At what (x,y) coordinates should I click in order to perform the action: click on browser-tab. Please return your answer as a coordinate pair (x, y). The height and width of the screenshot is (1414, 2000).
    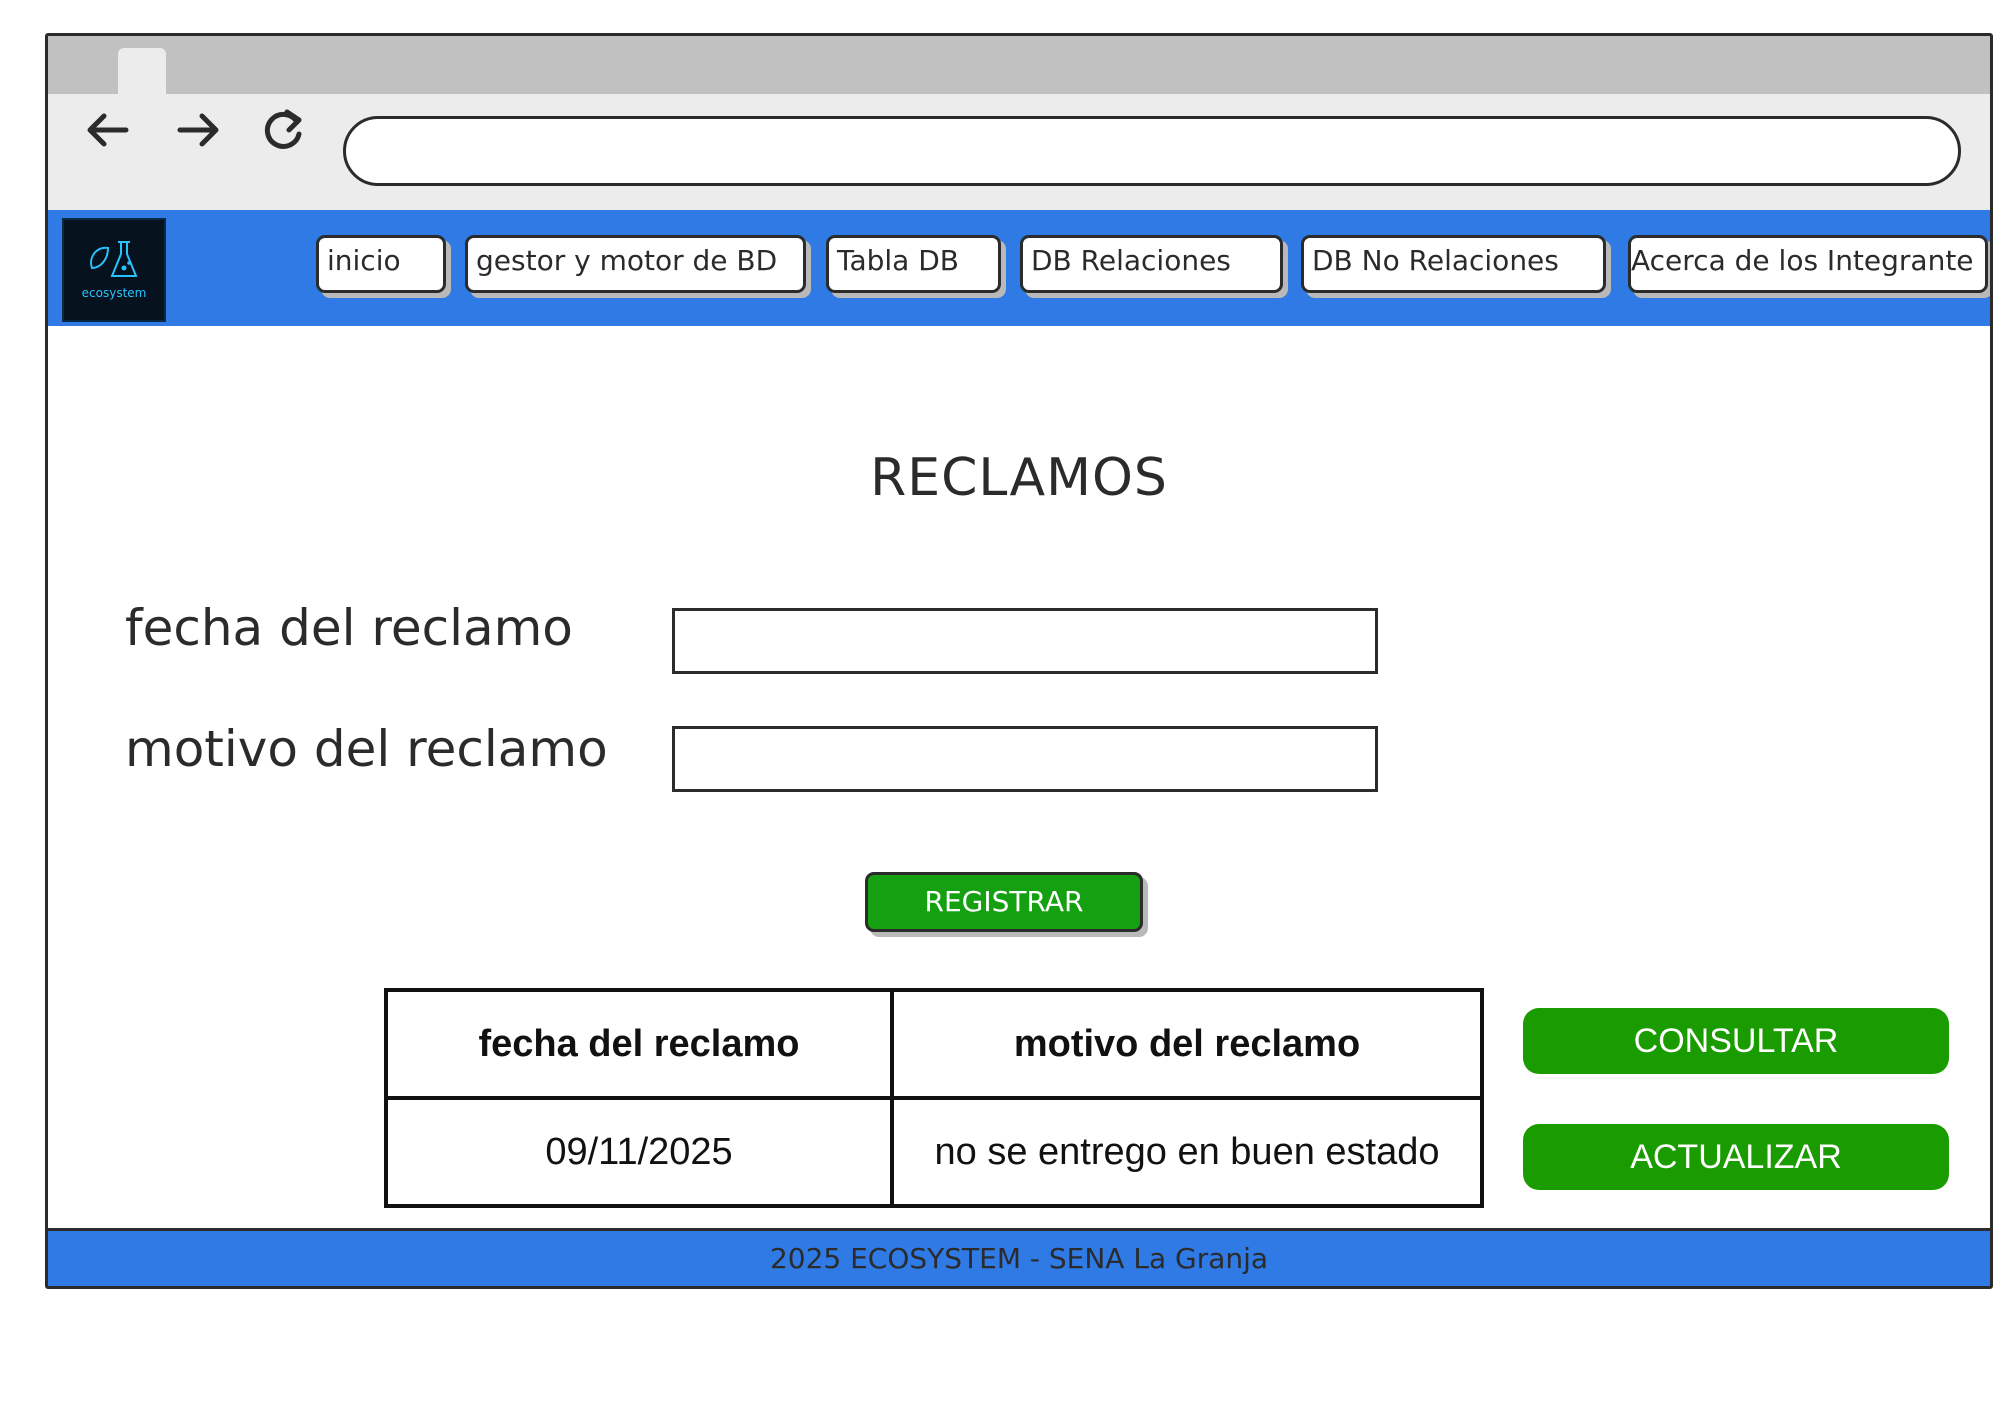
    Looking at the image, I should click on (142, 73).